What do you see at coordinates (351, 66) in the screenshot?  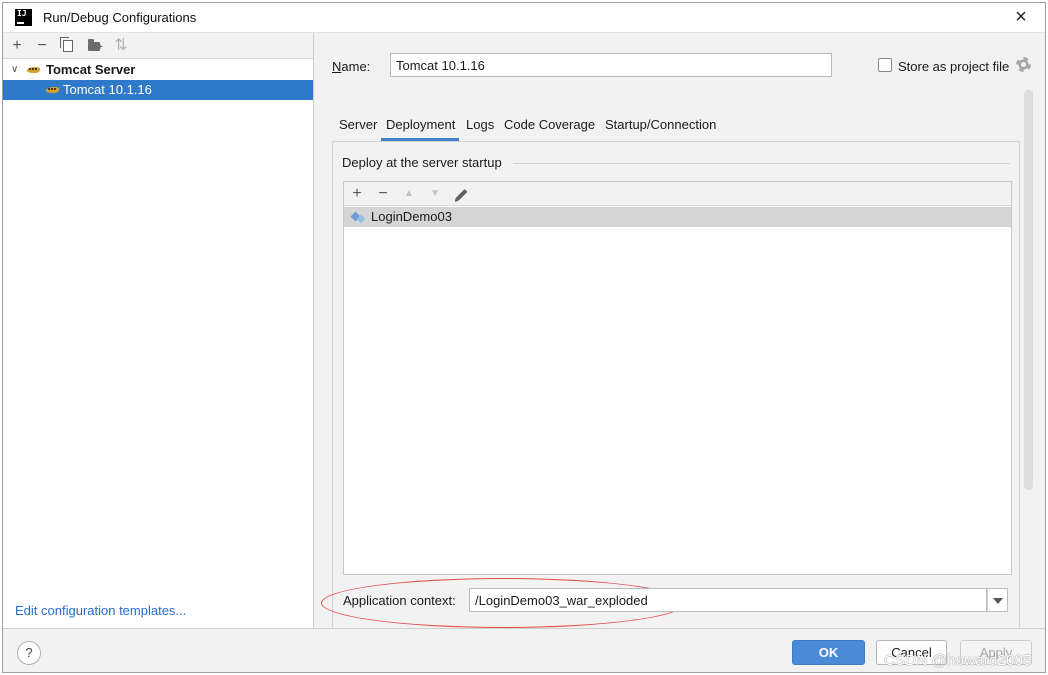 I see `name-label: Name:` at bounding box center [351, 66].